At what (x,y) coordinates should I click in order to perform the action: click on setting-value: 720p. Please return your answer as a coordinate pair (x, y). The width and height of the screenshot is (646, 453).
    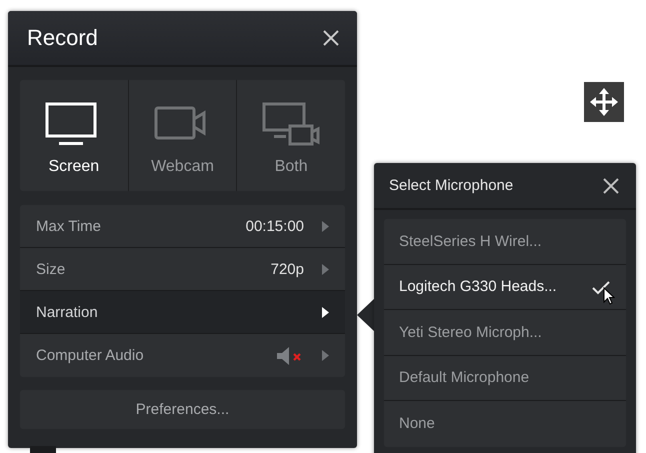
    Looking at the image, I should click on (287, 269).